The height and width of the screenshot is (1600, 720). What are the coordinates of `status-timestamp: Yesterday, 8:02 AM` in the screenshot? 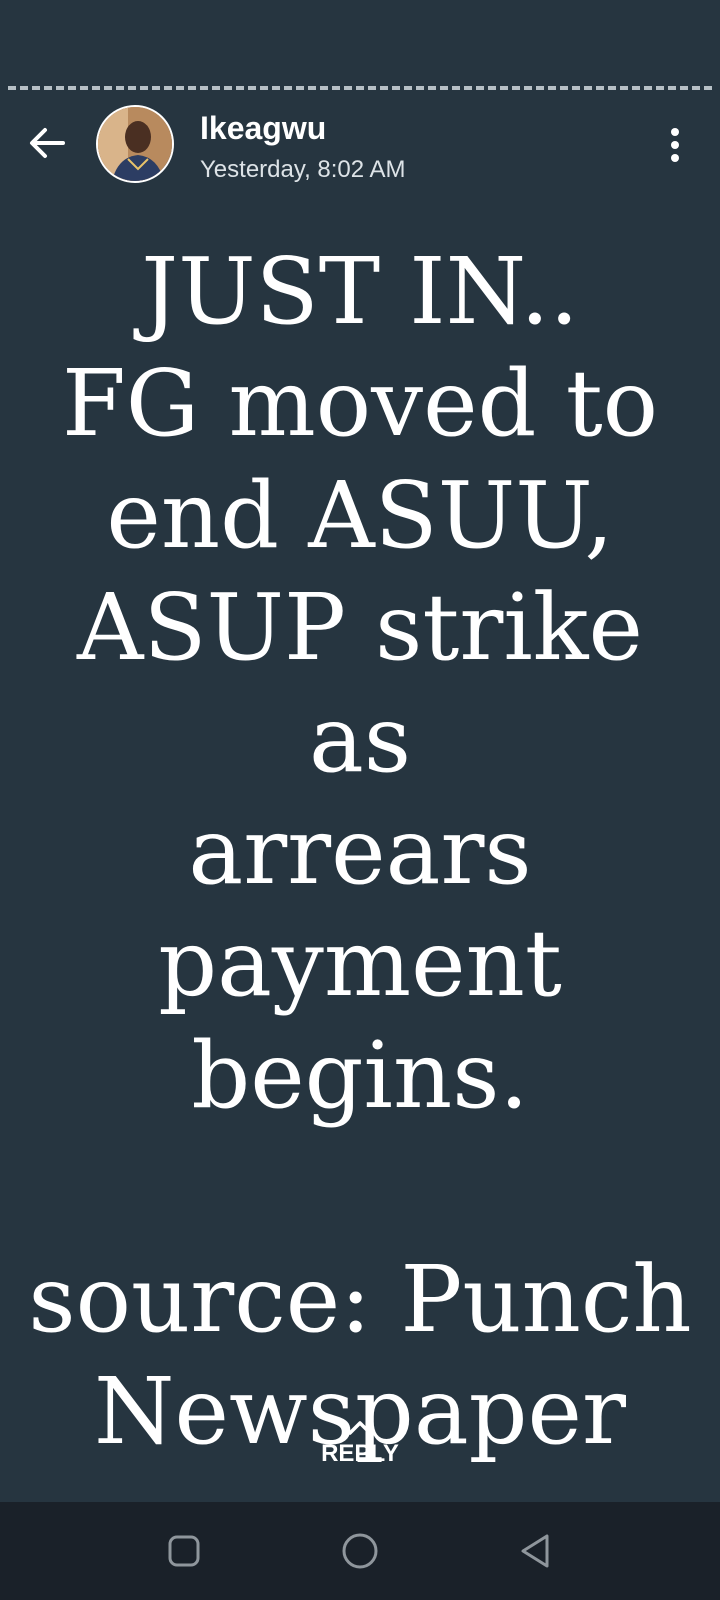 It's located at (303, 169).